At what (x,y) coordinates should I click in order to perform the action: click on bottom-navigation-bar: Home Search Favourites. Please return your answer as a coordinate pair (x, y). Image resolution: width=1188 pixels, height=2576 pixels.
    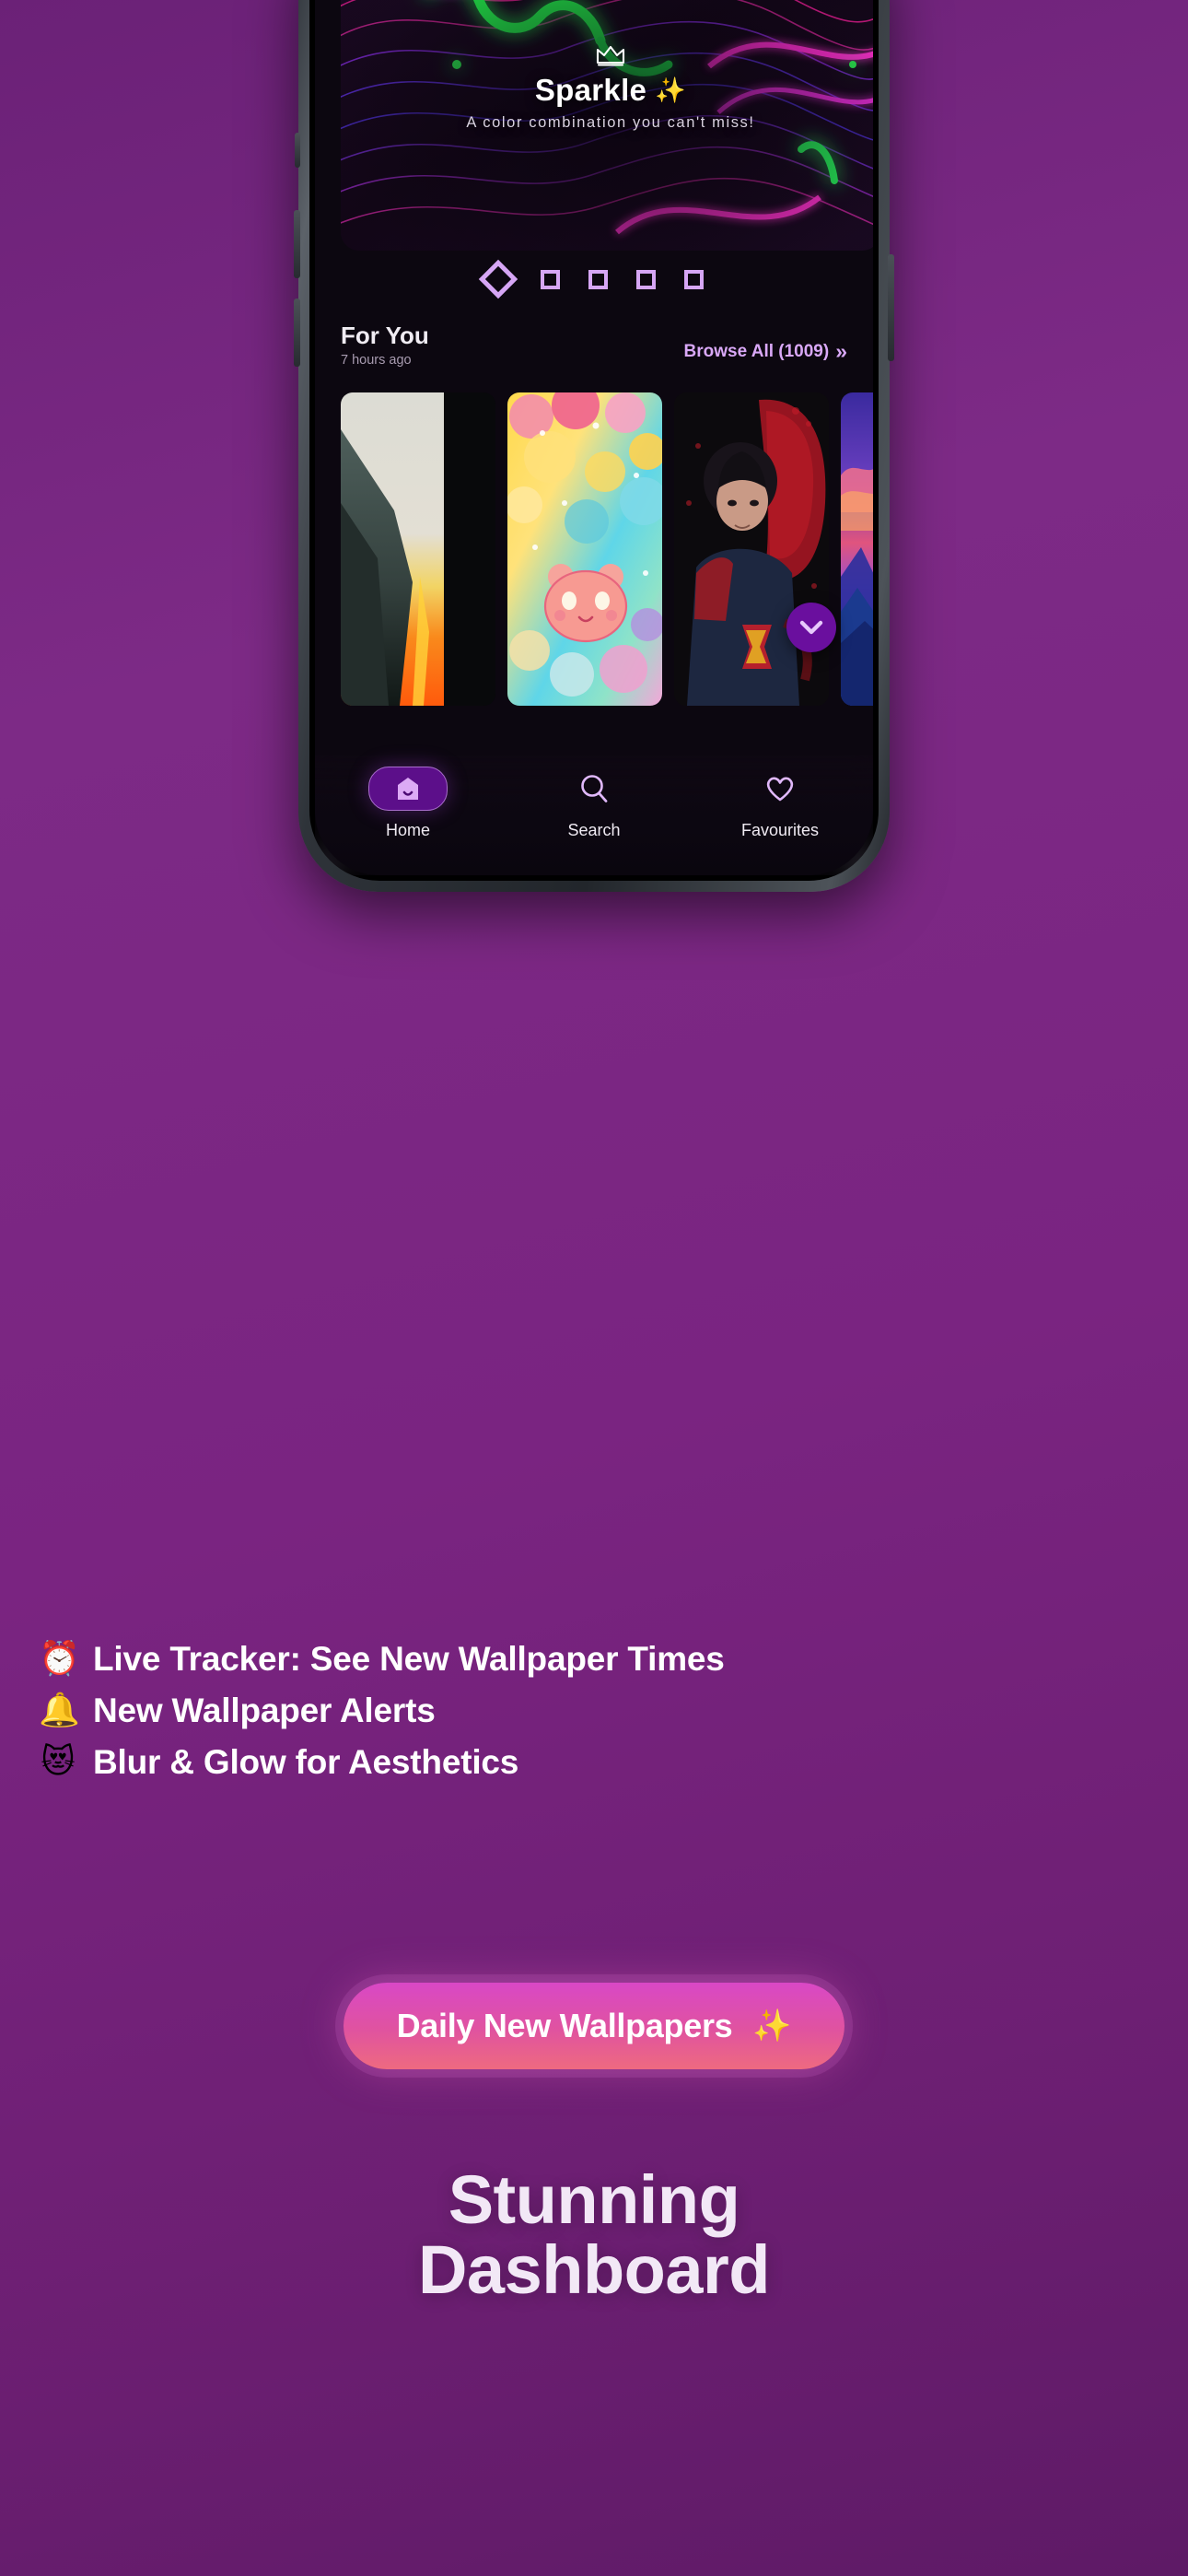
    Looking at the image, I should click on (594, 815).